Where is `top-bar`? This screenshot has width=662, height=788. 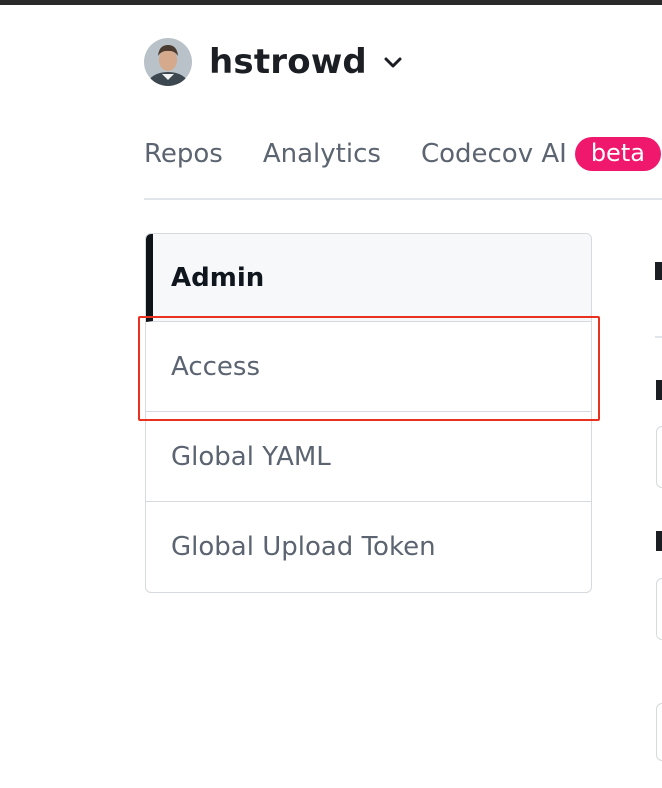 top-bar is located at coordinates (331, 2).